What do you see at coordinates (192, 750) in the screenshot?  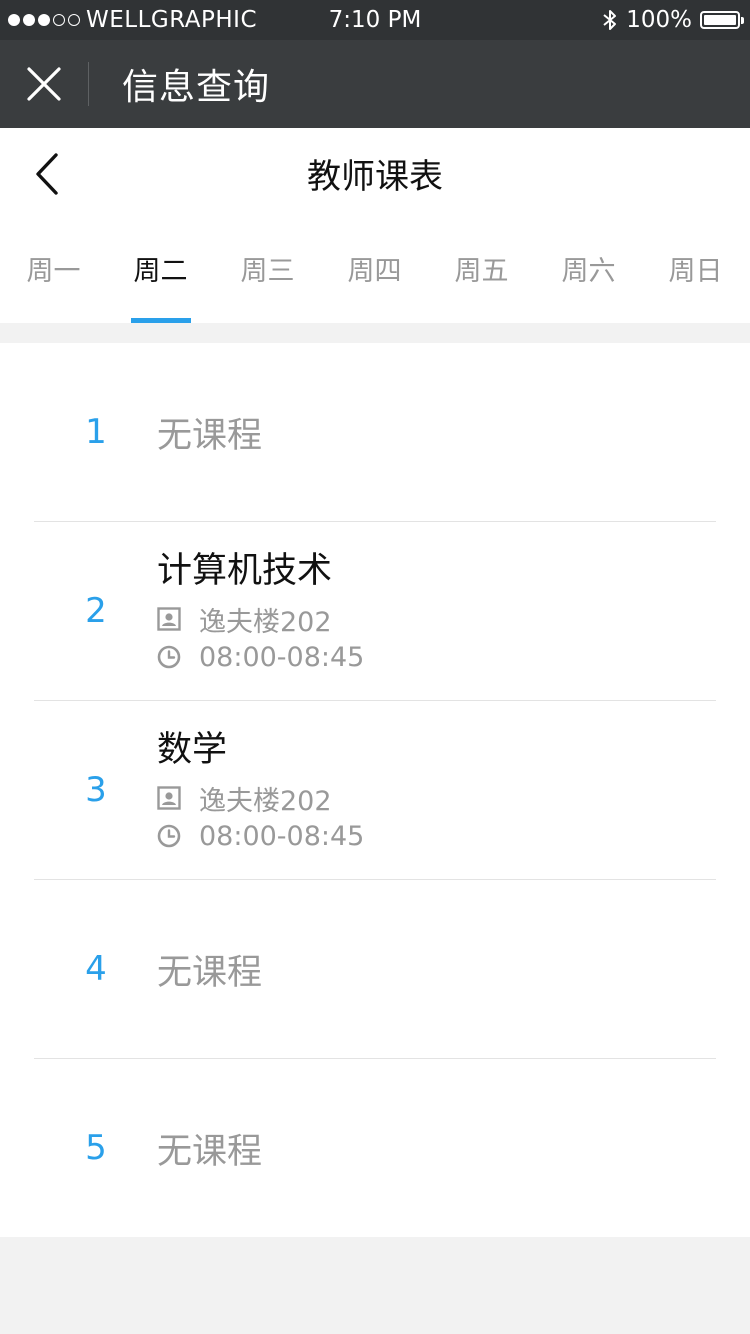 I see `course-name: 数学` at bounding box center [192, 750].